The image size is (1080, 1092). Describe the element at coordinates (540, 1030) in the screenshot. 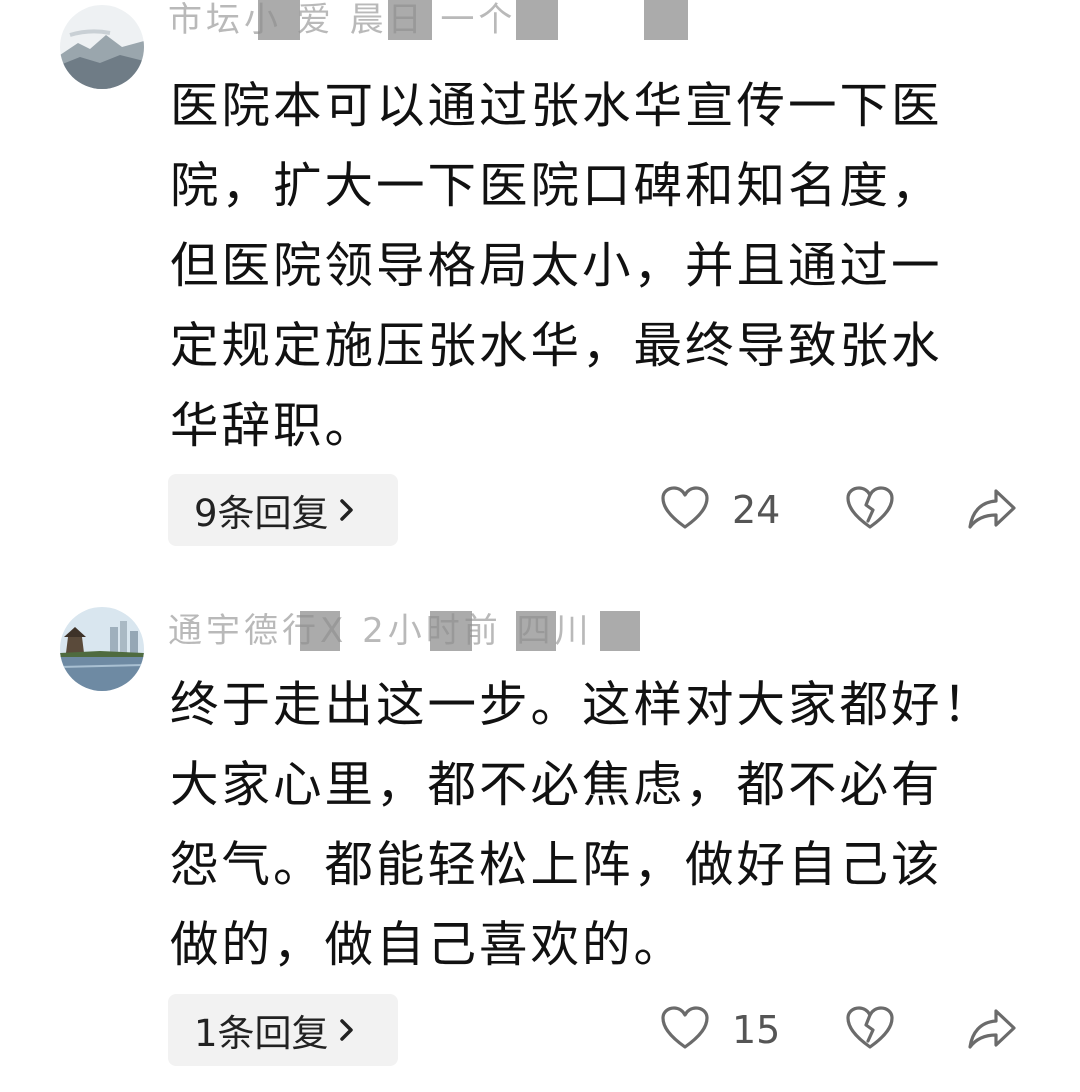

I see `comment-actions: 1条回复 15` at that location.